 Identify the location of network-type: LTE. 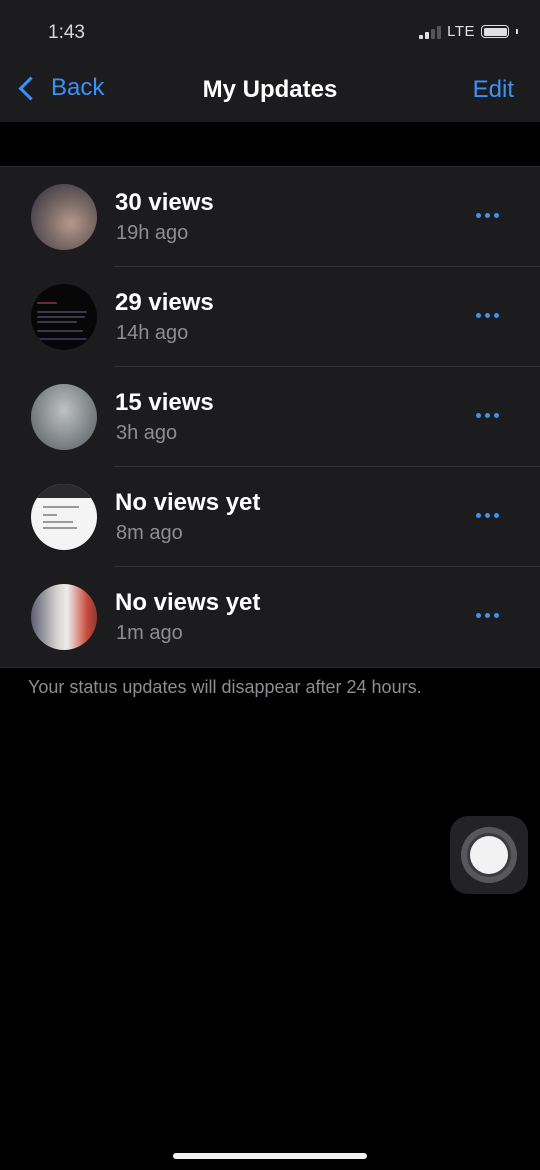
(461, 31).